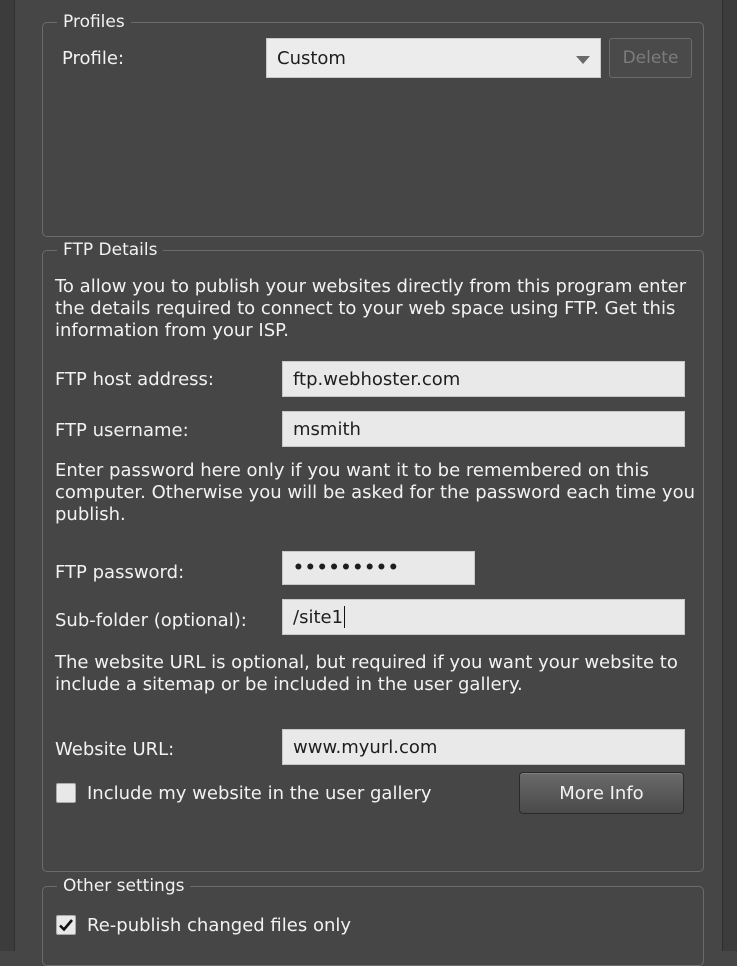  Describe the element at coordinates (7, 475) in the screenshot. I see `left-panel-edge` at that location.